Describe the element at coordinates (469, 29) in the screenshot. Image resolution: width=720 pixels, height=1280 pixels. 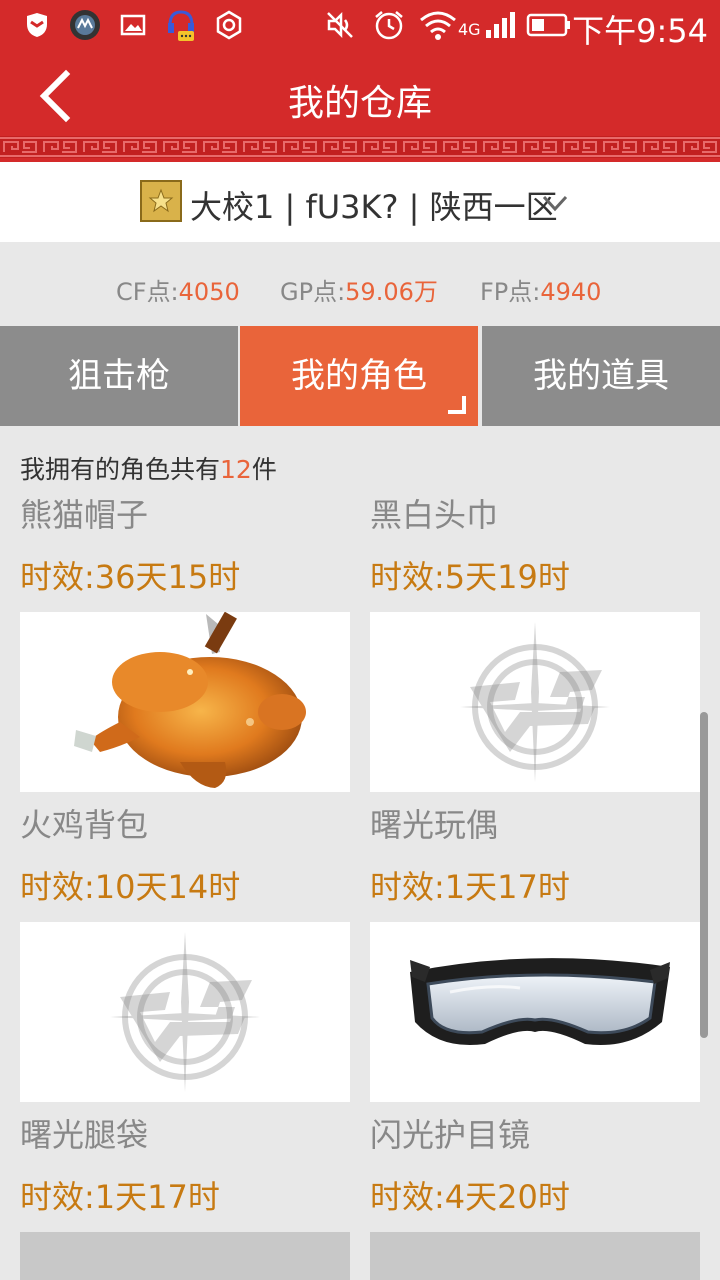
I see `network-type-label: 4G` at that location.